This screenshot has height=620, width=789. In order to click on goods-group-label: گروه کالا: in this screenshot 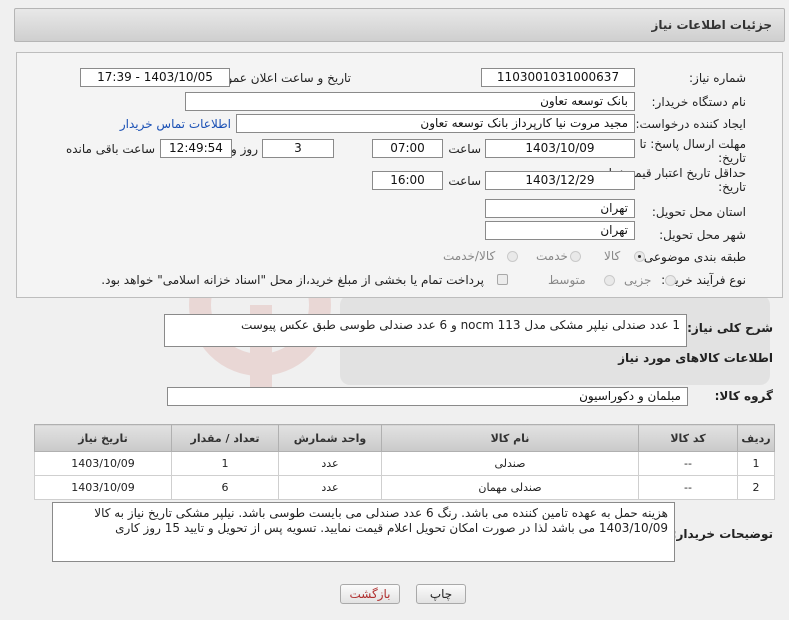, I will do `click(743, 396)`.